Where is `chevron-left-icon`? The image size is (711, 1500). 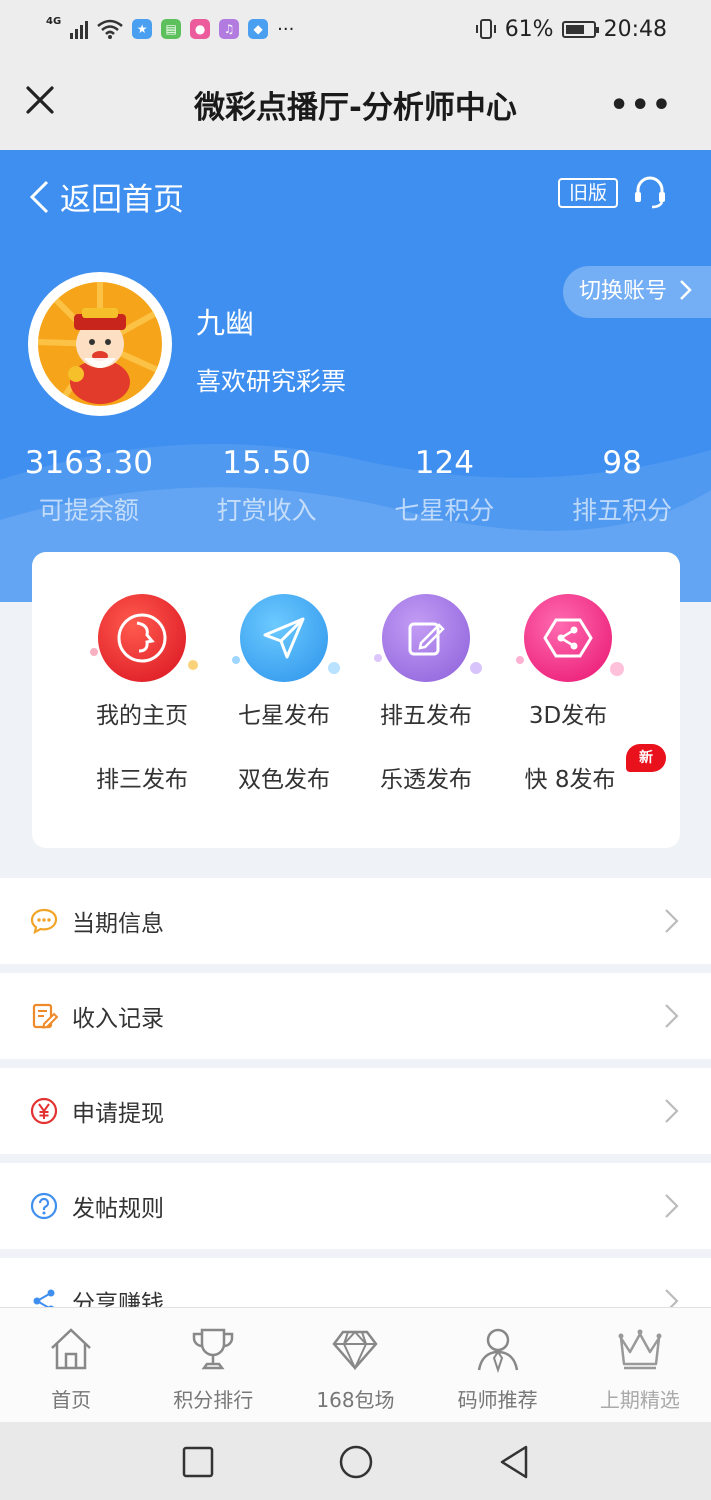 chevron-left-icon is located at coordinates (39, 196).